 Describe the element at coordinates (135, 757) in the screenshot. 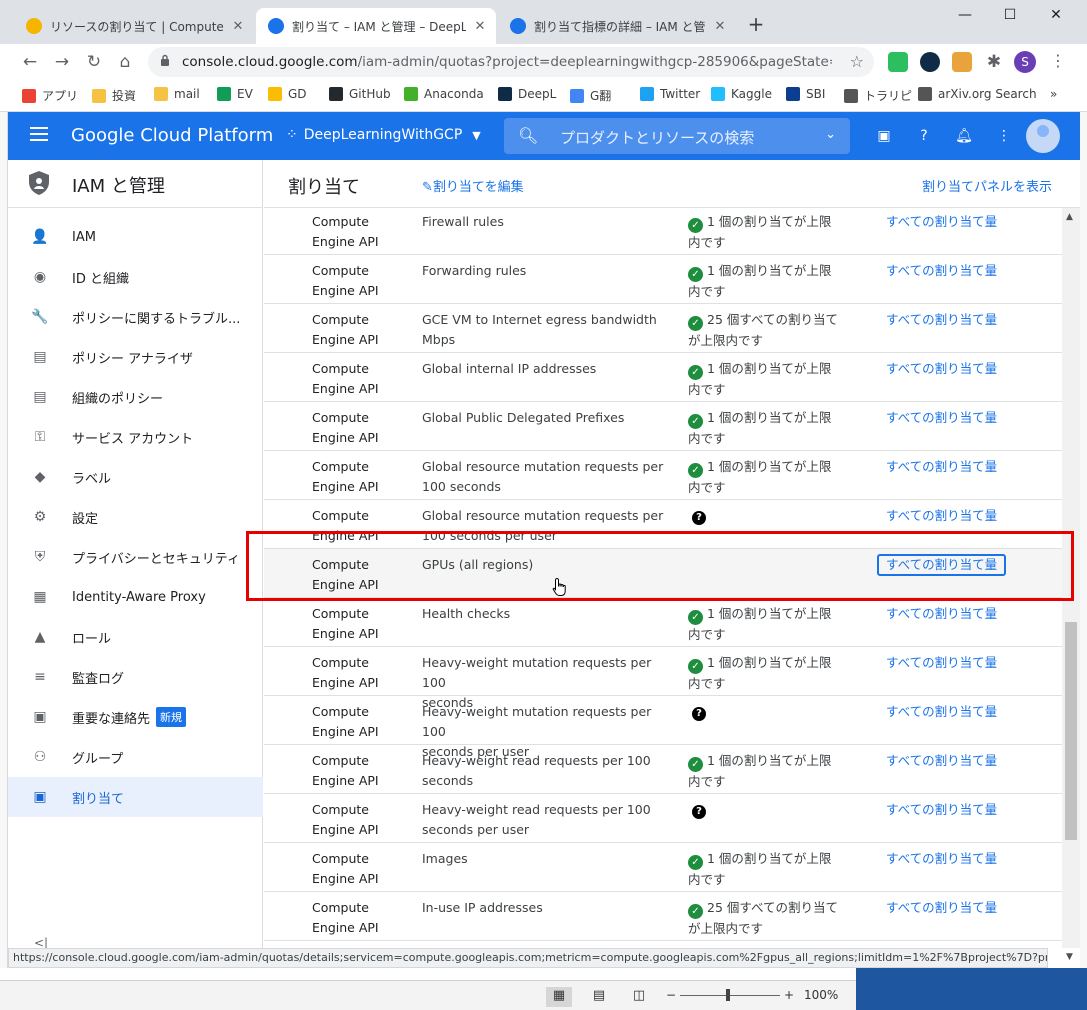

I see `sidebar-item: ⚇ グループ` at that location.